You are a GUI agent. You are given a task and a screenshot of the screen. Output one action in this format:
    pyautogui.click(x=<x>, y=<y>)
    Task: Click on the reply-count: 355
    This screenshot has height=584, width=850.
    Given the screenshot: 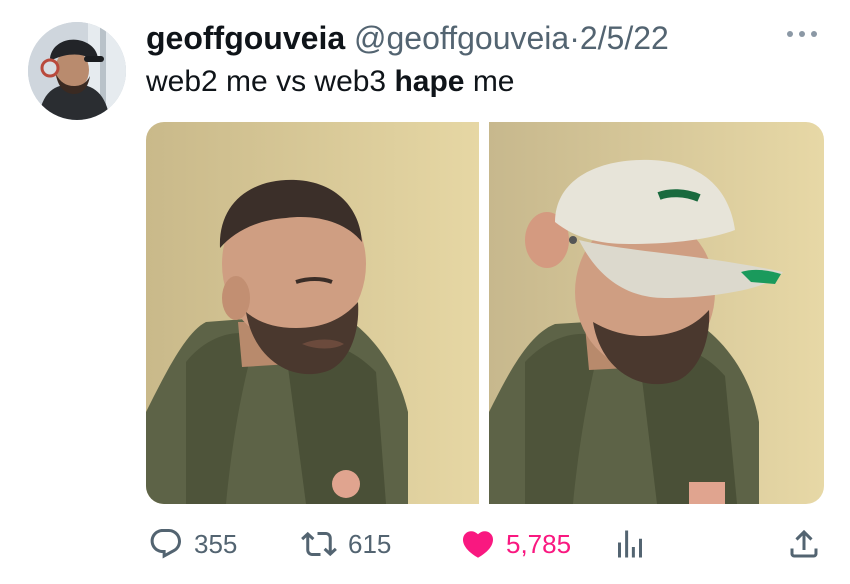 What is the action you would take?
    pyautogui.click(x=216, y=543)
    